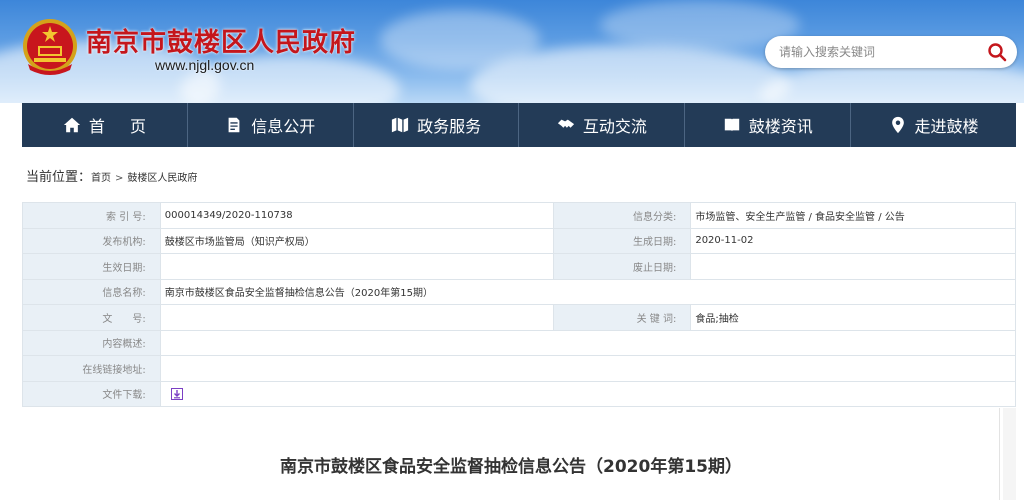 The image size is (1024, 500). What do you see at coordinates (71, 125) in the screenshot?
I see `home-icon` at bounding box center [71, 125].